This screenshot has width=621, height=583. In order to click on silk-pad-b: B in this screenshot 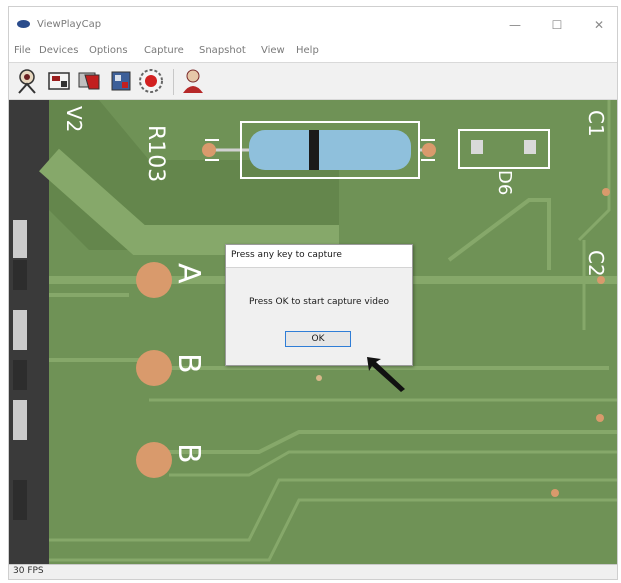, I will do `click(188, 363)`.